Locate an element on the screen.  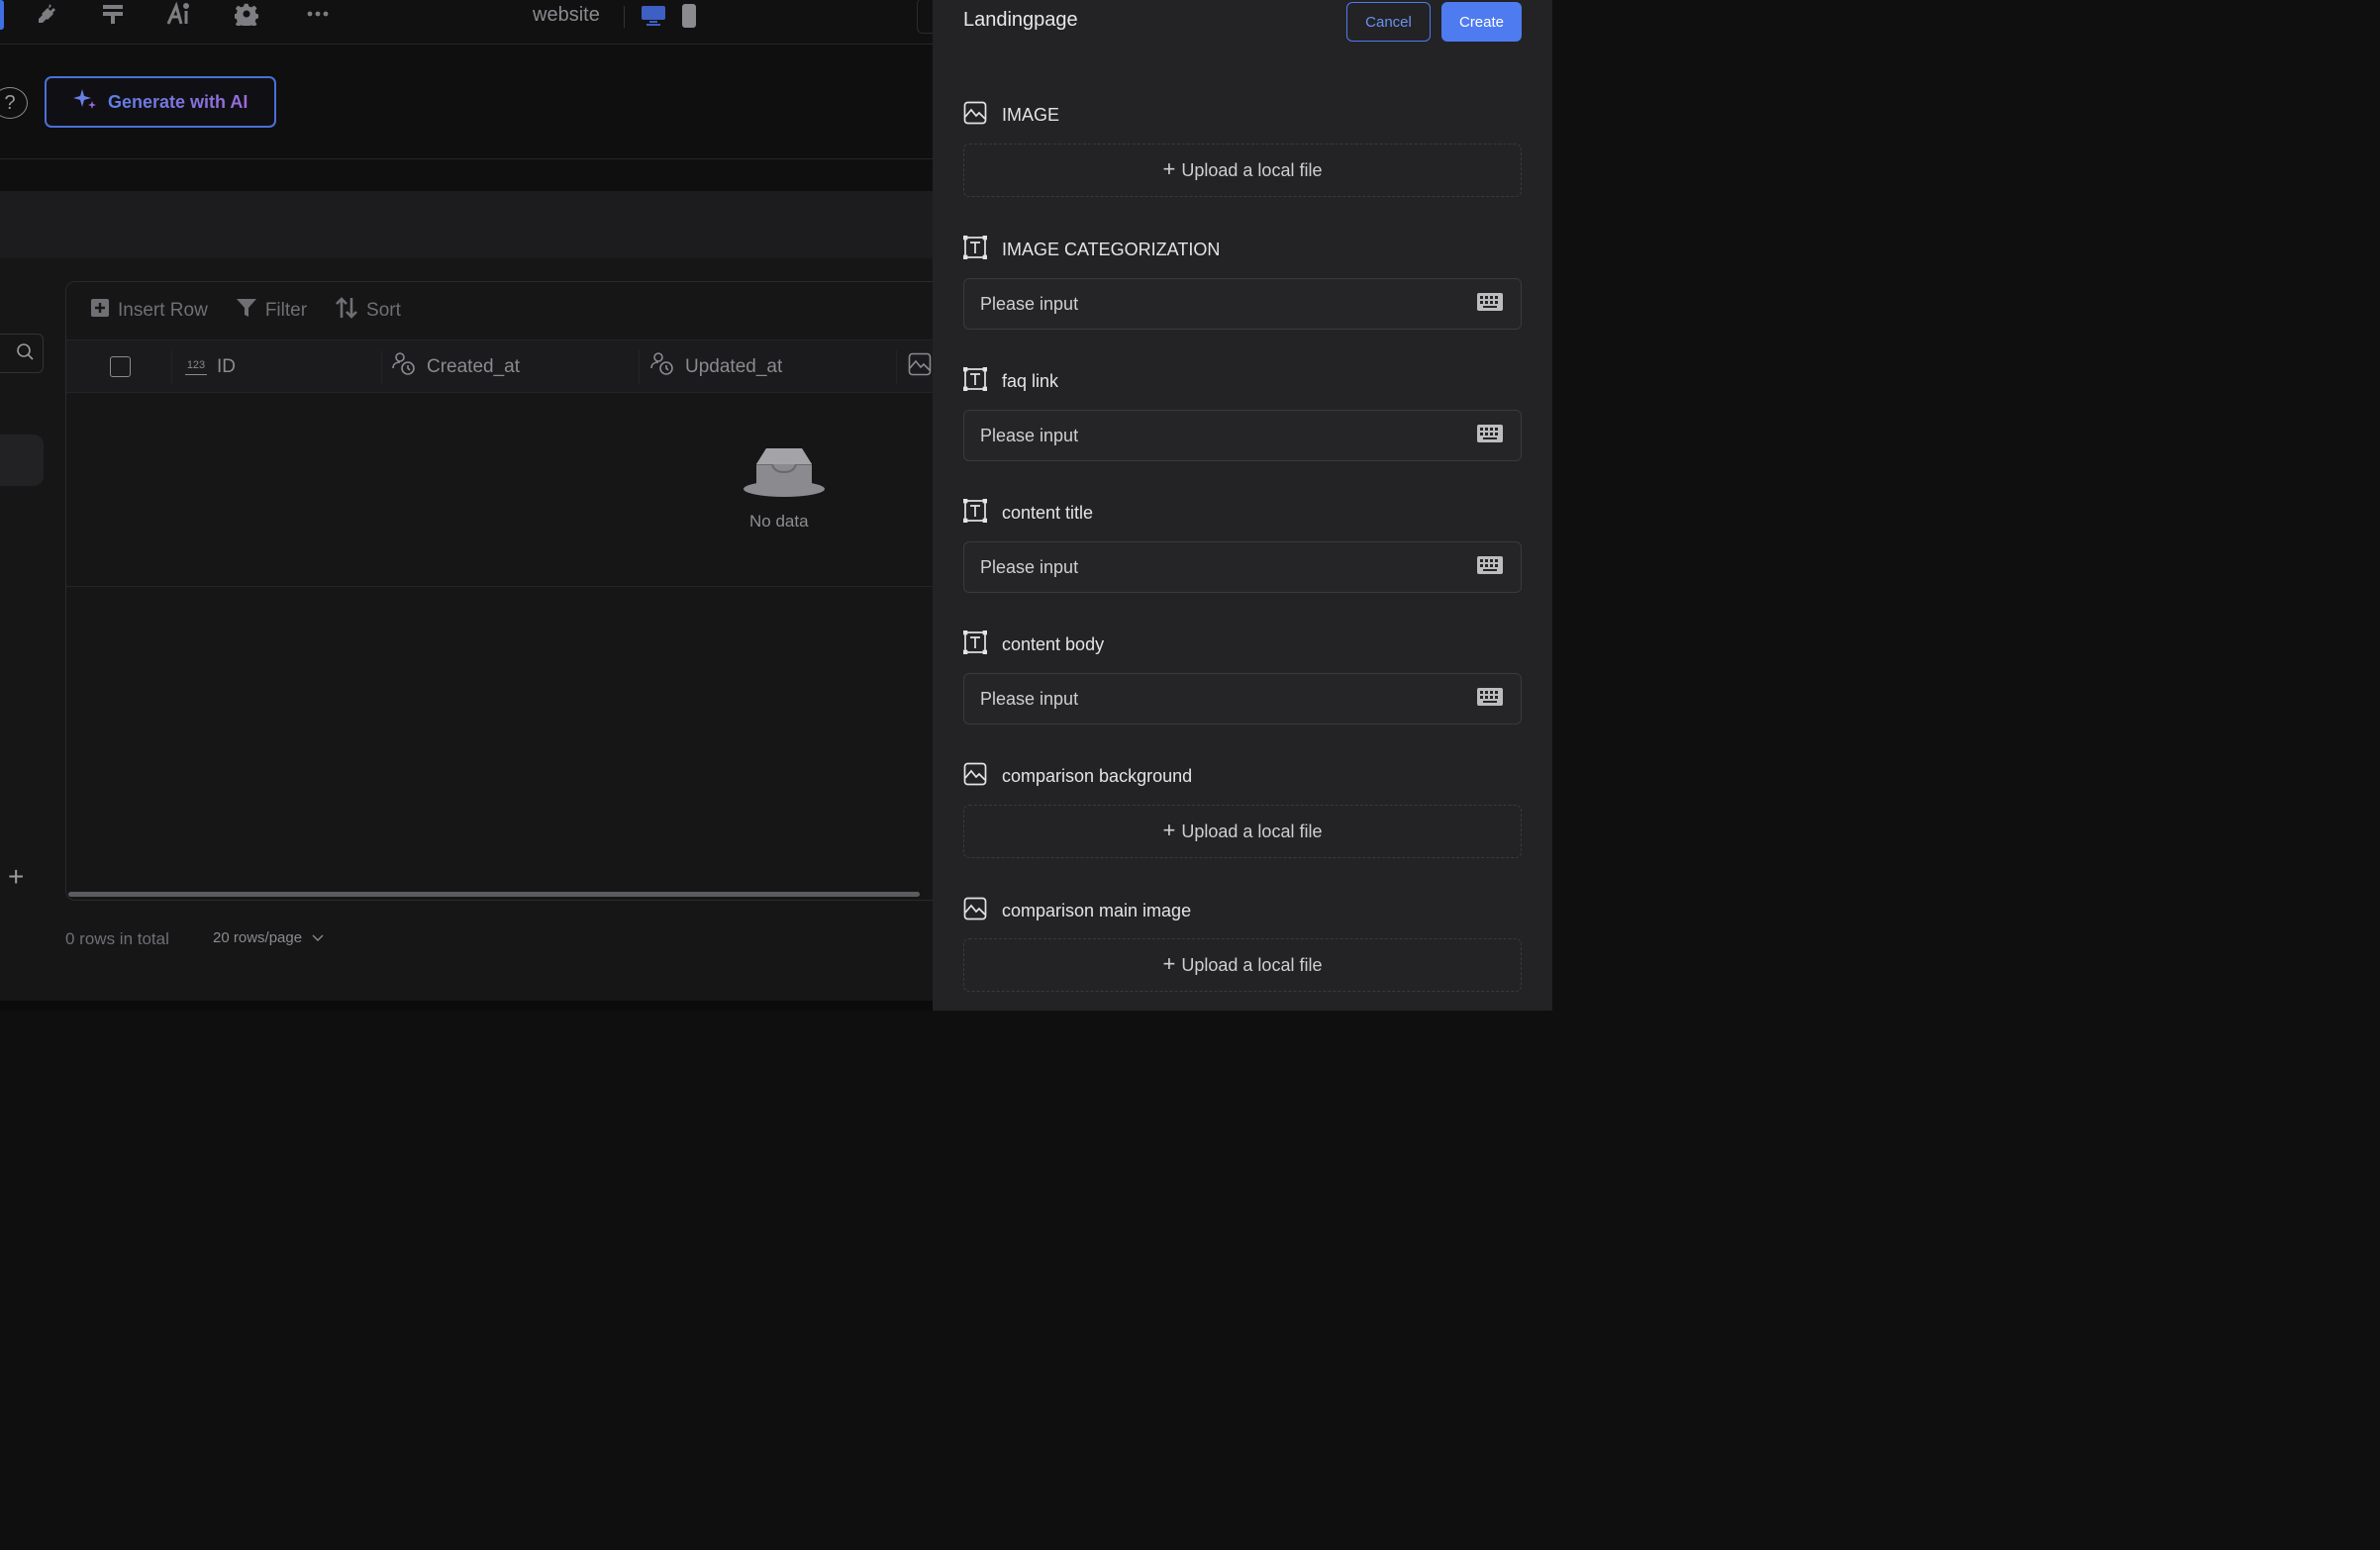
generate-with-ai-button: Generate with AI is located at coordinates (160, 102).